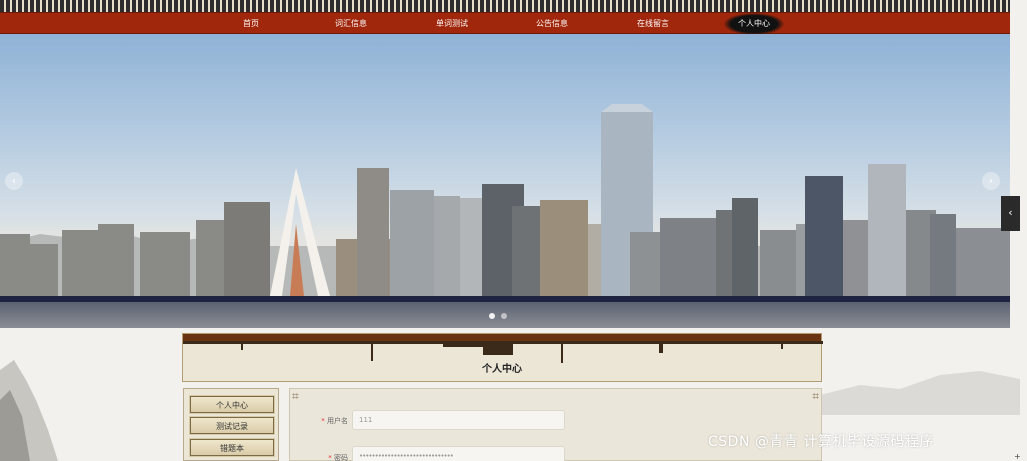  Describe the element at coordinates (232, 447) in the screenshot. I see `menu-wrong-questions: 错题本` at that location.